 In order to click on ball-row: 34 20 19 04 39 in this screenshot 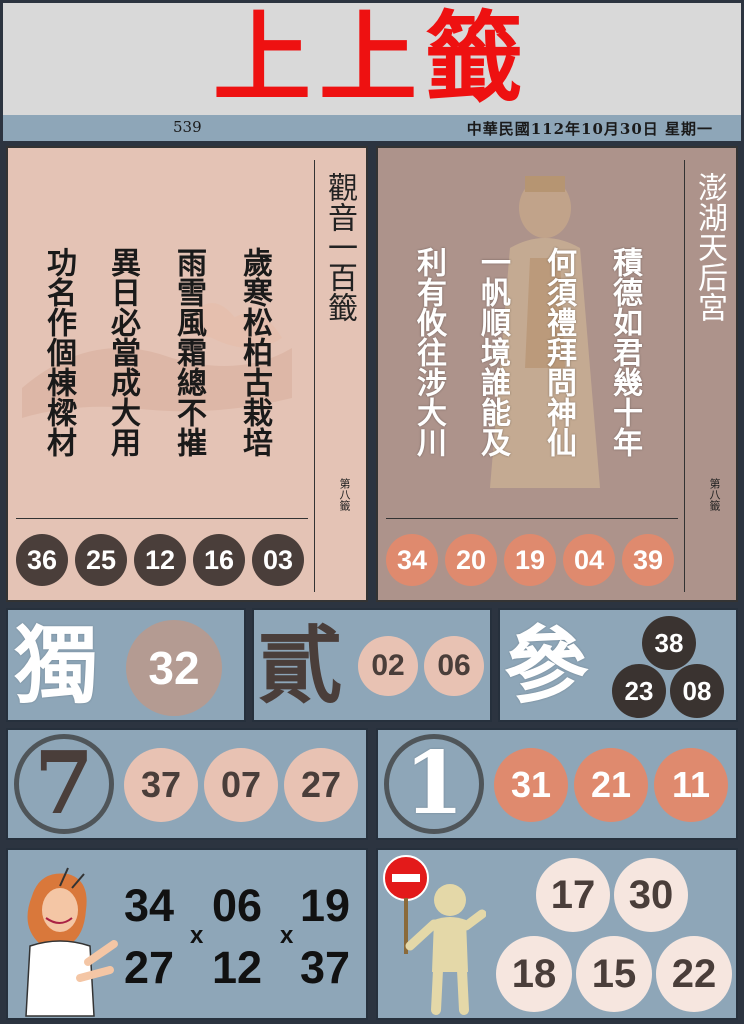, I will do `click(530, 560)`.